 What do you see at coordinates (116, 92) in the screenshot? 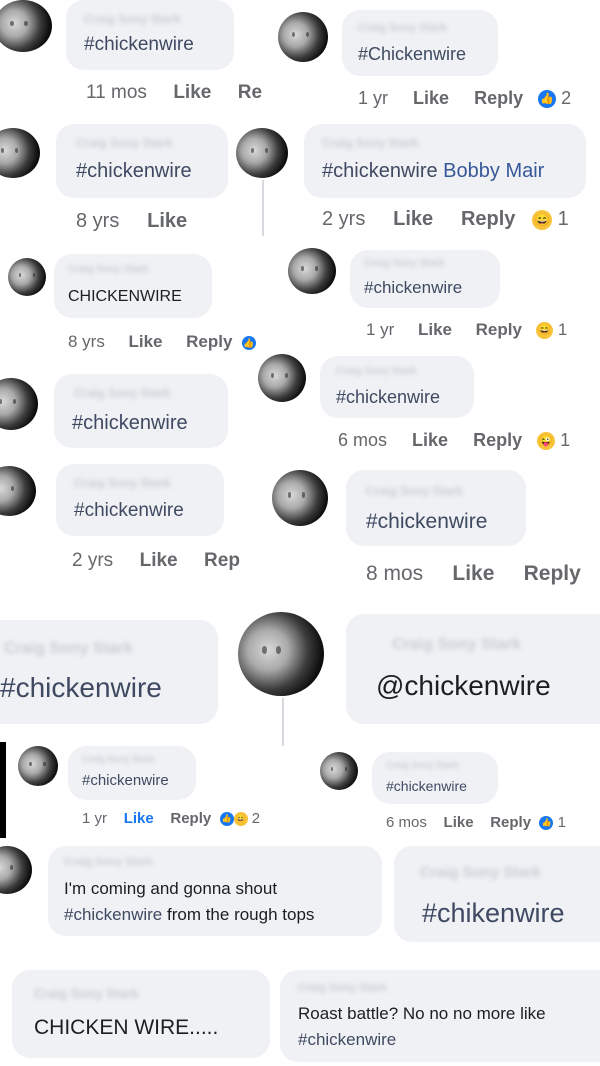
I see `timestamp: 11 mos` at bounding box center [116, 92].